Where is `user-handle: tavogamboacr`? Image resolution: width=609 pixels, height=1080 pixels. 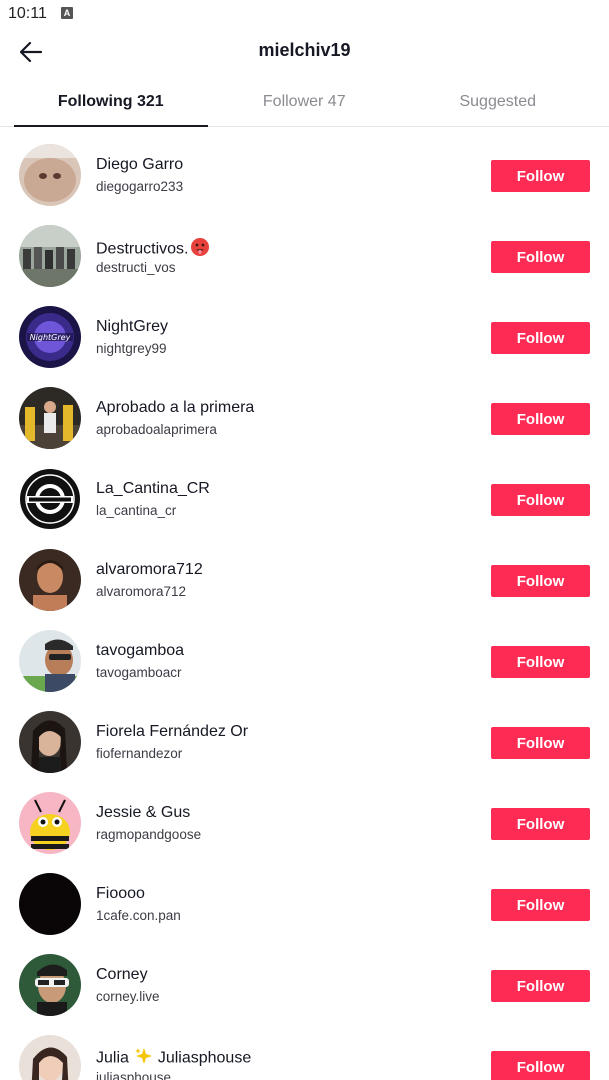
user-handle: tavogamboacr is located at coordinates (139, 672).